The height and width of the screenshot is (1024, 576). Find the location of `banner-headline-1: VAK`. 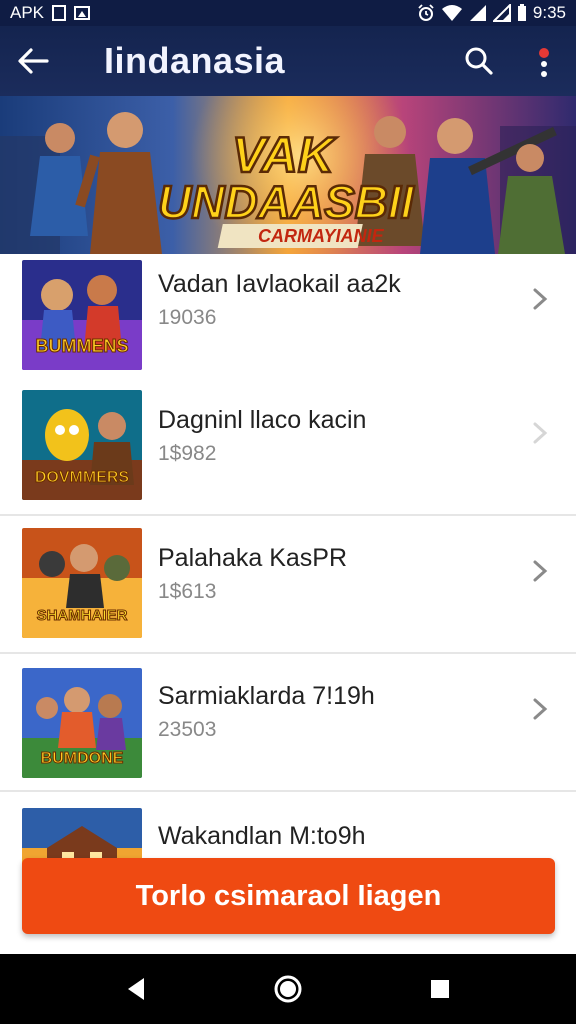

banner-headline-1: VAK is located at coordinates (285, 155).